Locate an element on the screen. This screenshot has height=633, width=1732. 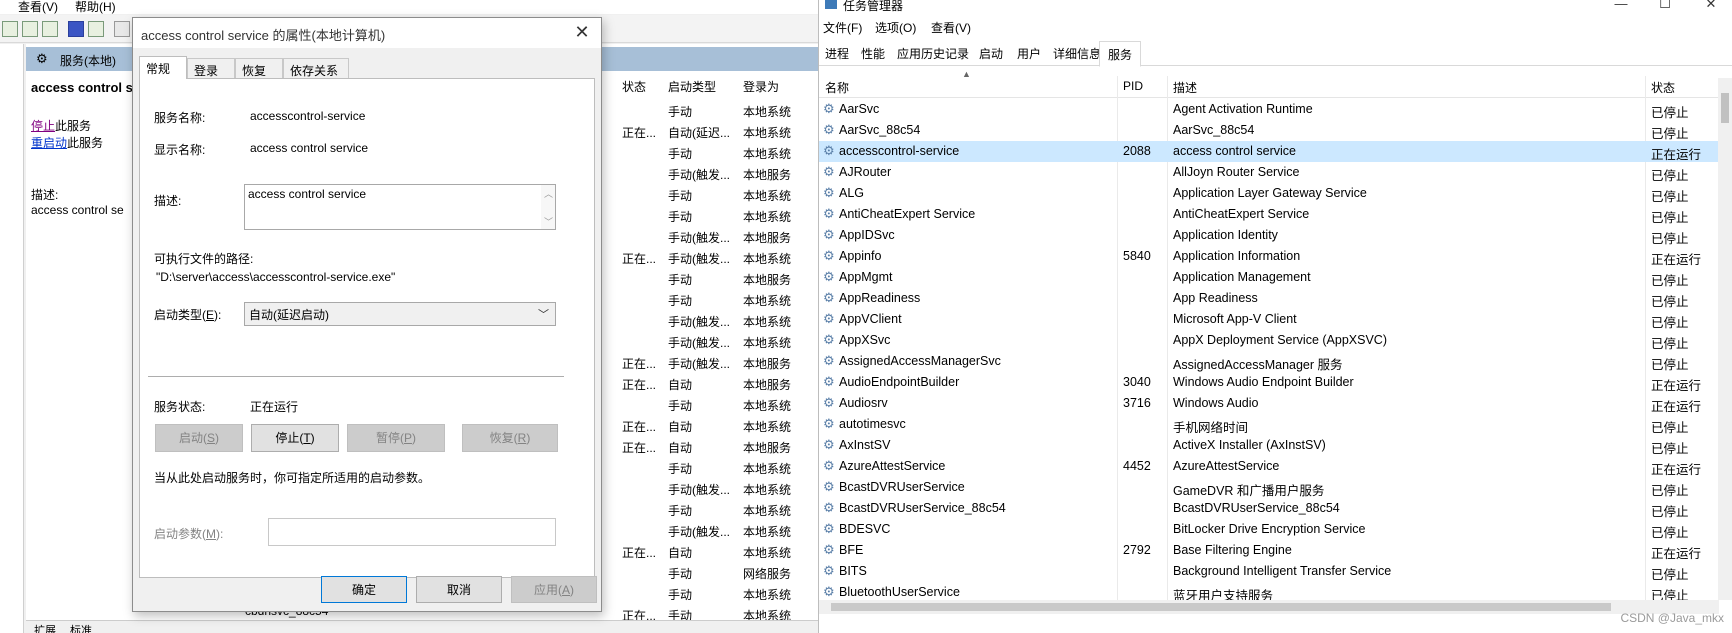
pause-button: 暂停(P) is located at coordinates (396, 438).